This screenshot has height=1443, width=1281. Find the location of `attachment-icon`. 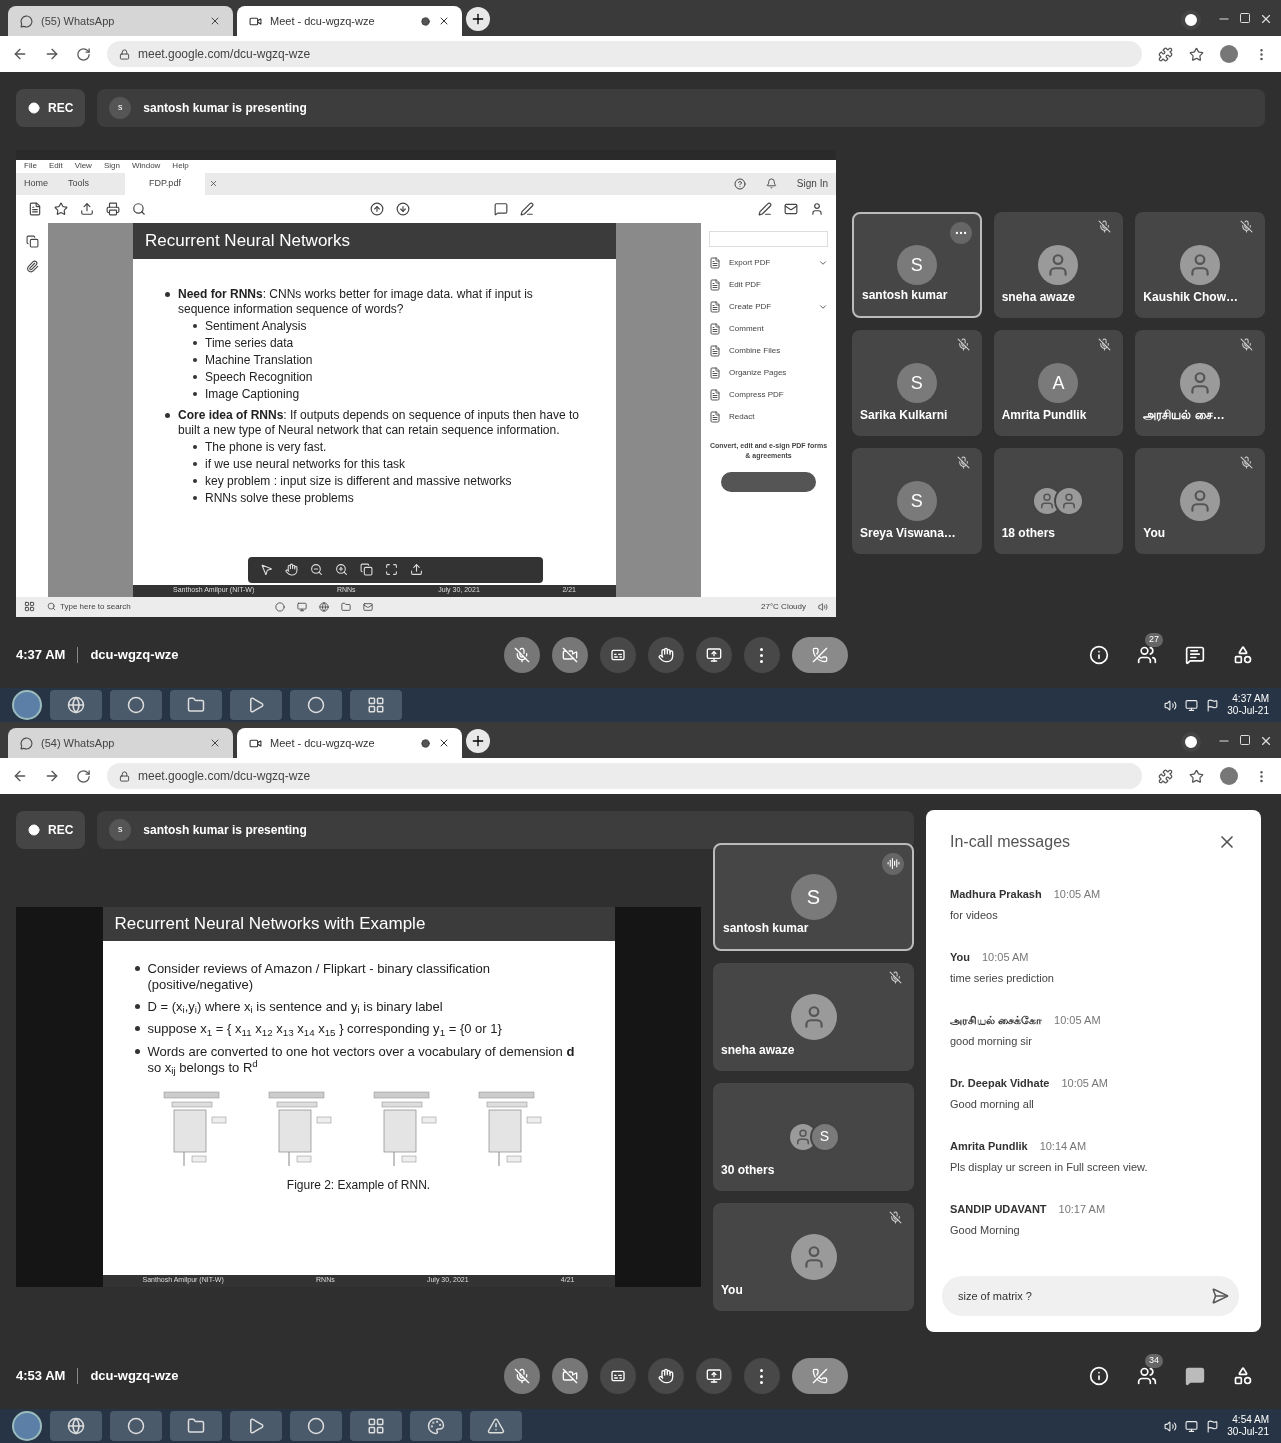

attachment-icon is located at coordinates (32, 266).